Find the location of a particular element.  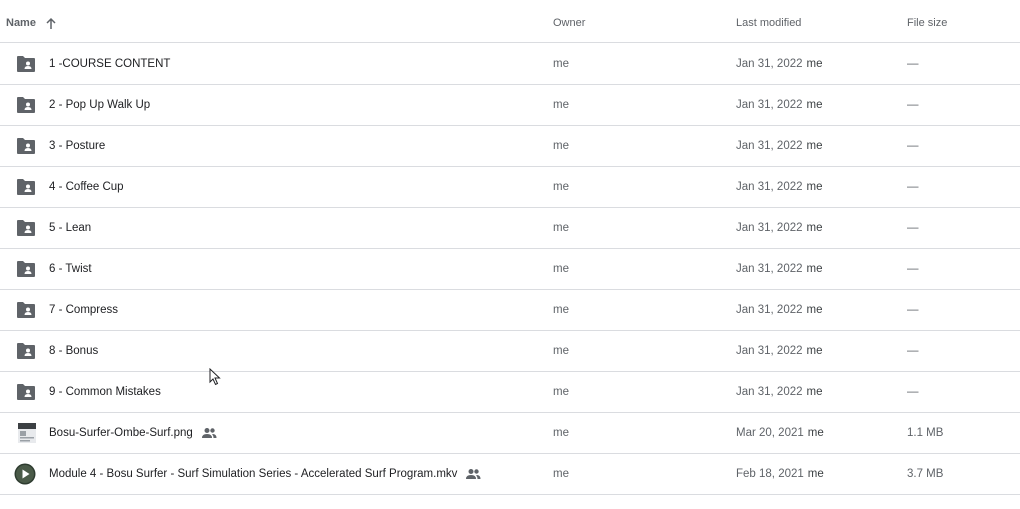

file-row: 7 - Compress me Jan 31, 2022 me — is located at coordinates (510, 310).